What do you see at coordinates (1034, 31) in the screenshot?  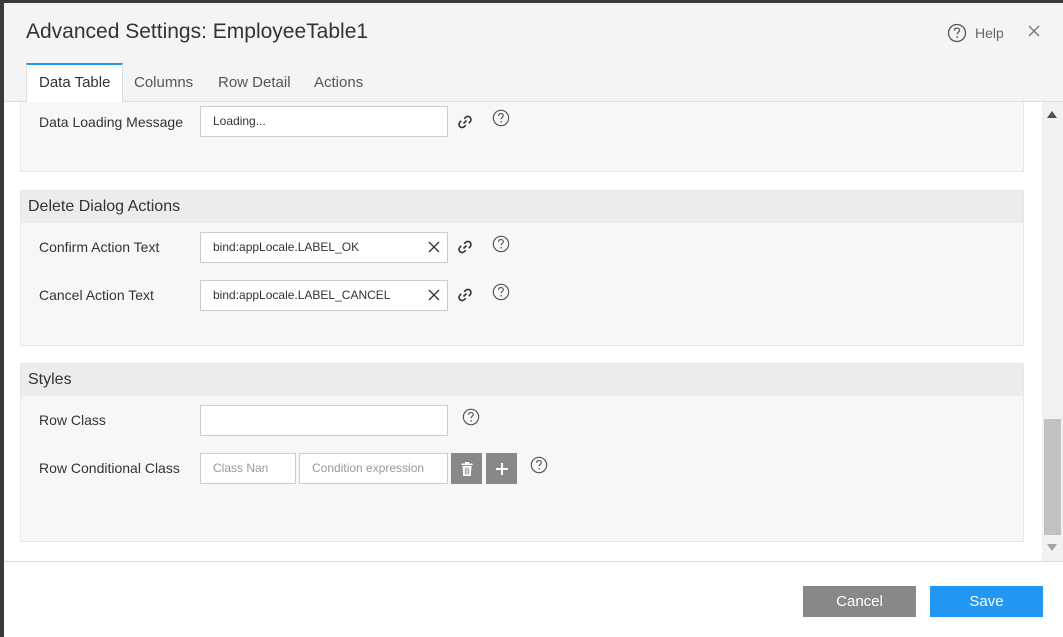 I see `close-icon` at bounding box center [1034, 31].